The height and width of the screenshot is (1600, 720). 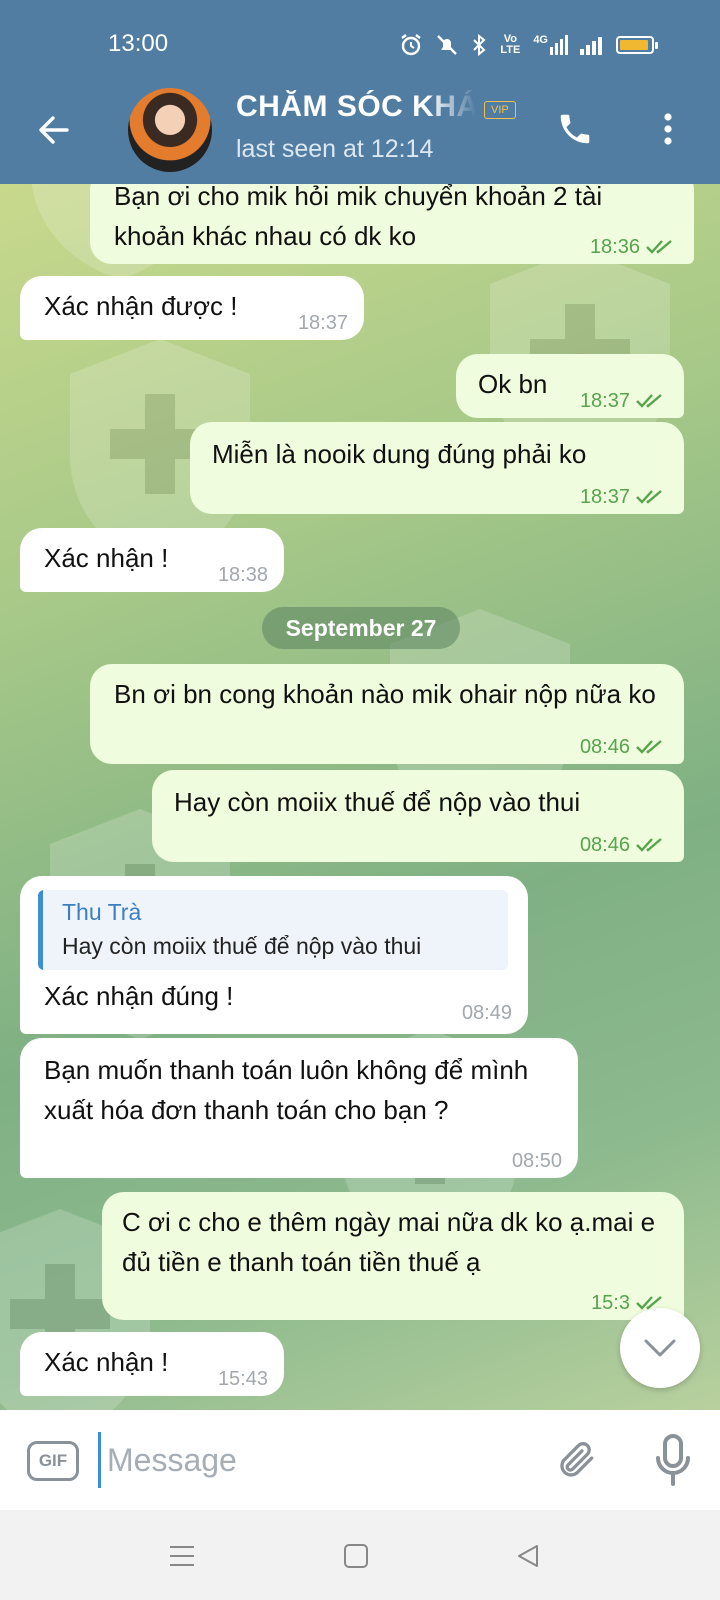 I want to click on signal-icon: 4G, so click(x=550, y=45).